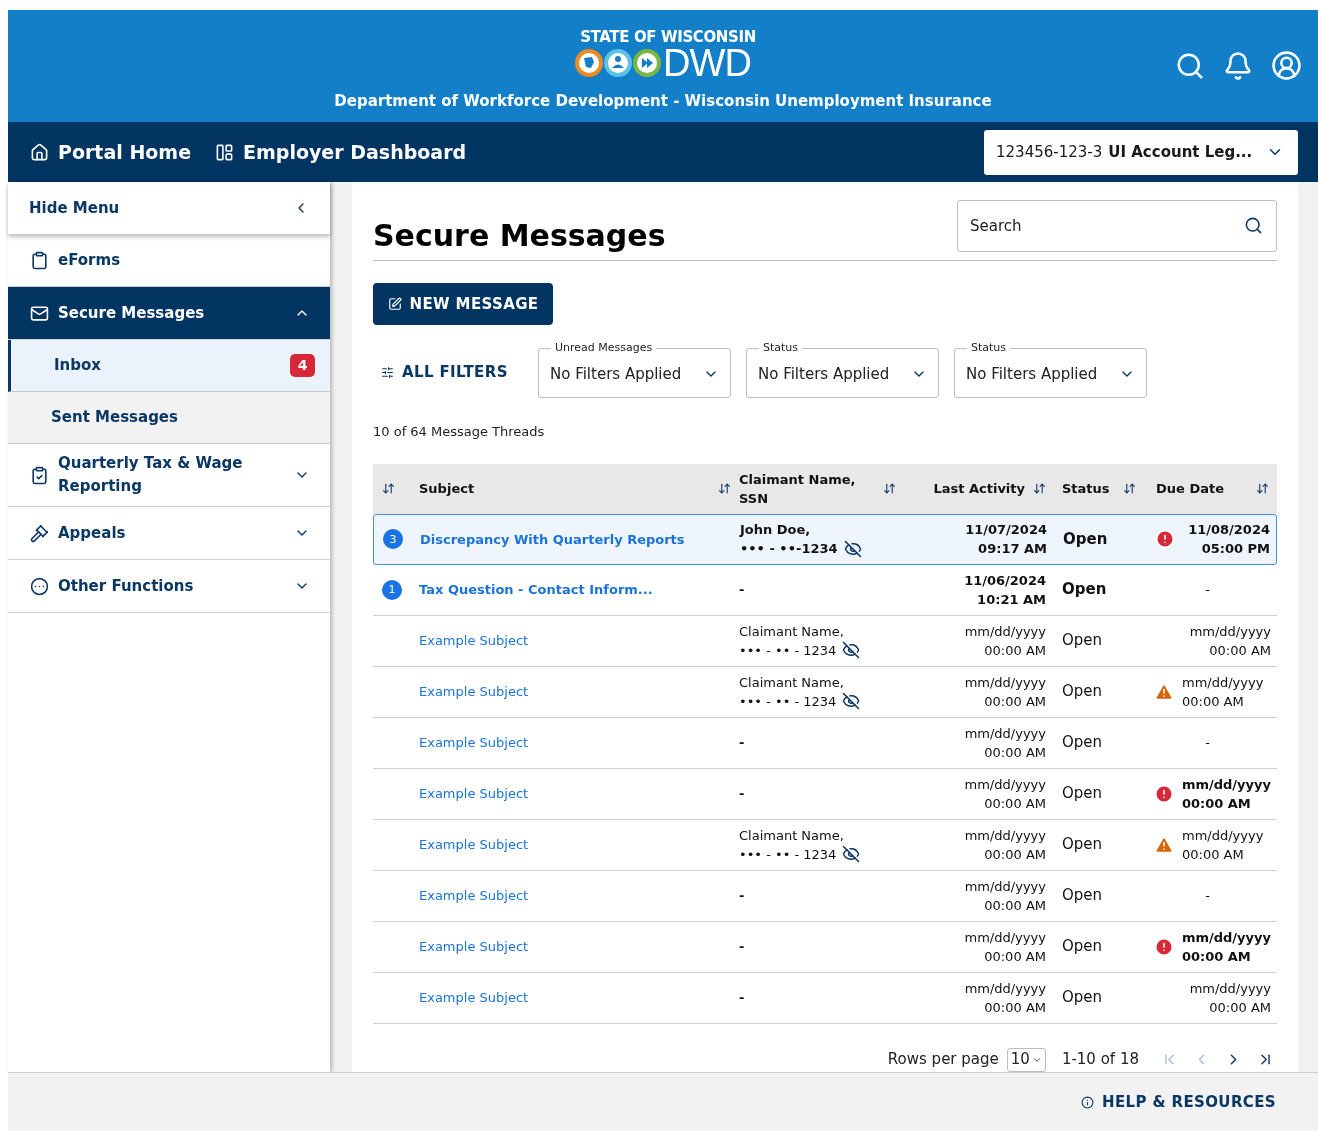 The height and width of the screenshot is (1131, 1318). I want to click on table-row: 1 Tax Question - Contact Inform... - 11/06/2024 10:21 AM Open -, so click(825, 590).